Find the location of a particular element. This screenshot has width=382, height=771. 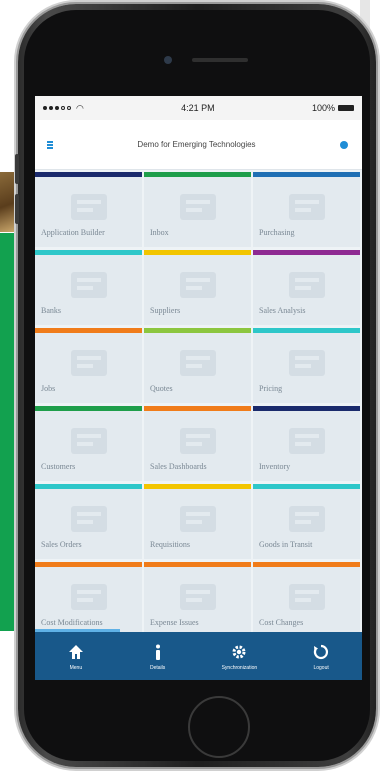

tile-cost-modifications: Cost Modifications is located at coordinates (88, 599).